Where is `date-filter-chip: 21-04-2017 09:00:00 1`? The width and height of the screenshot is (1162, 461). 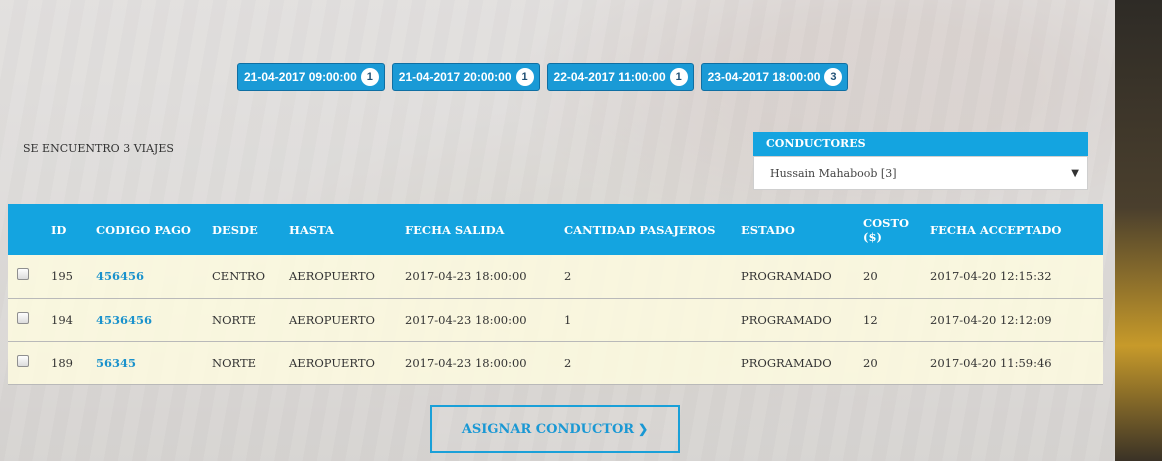 date-filter-chip: 21-04-2017 09:00:00 1 is located at coordinates (311, 77).